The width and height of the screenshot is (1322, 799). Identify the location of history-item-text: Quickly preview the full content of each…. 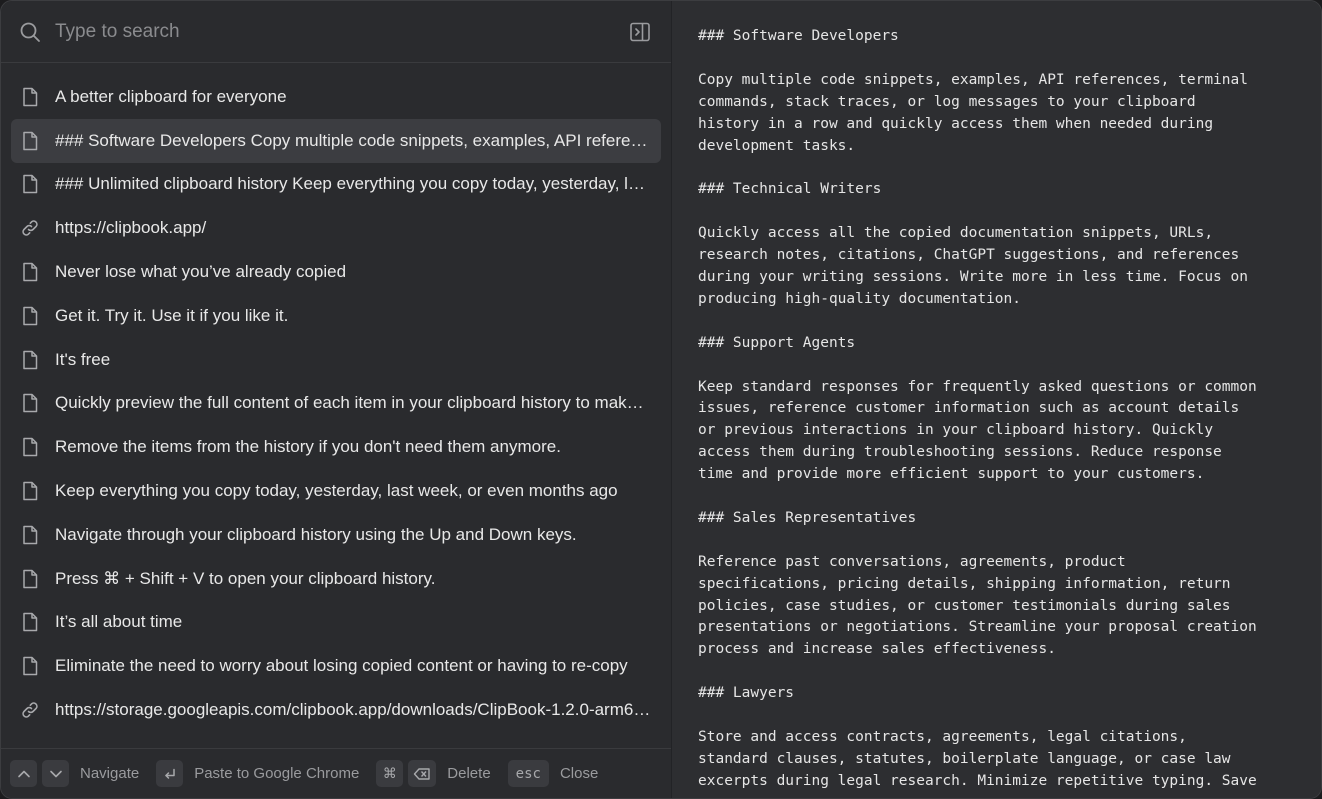
(353, 403).